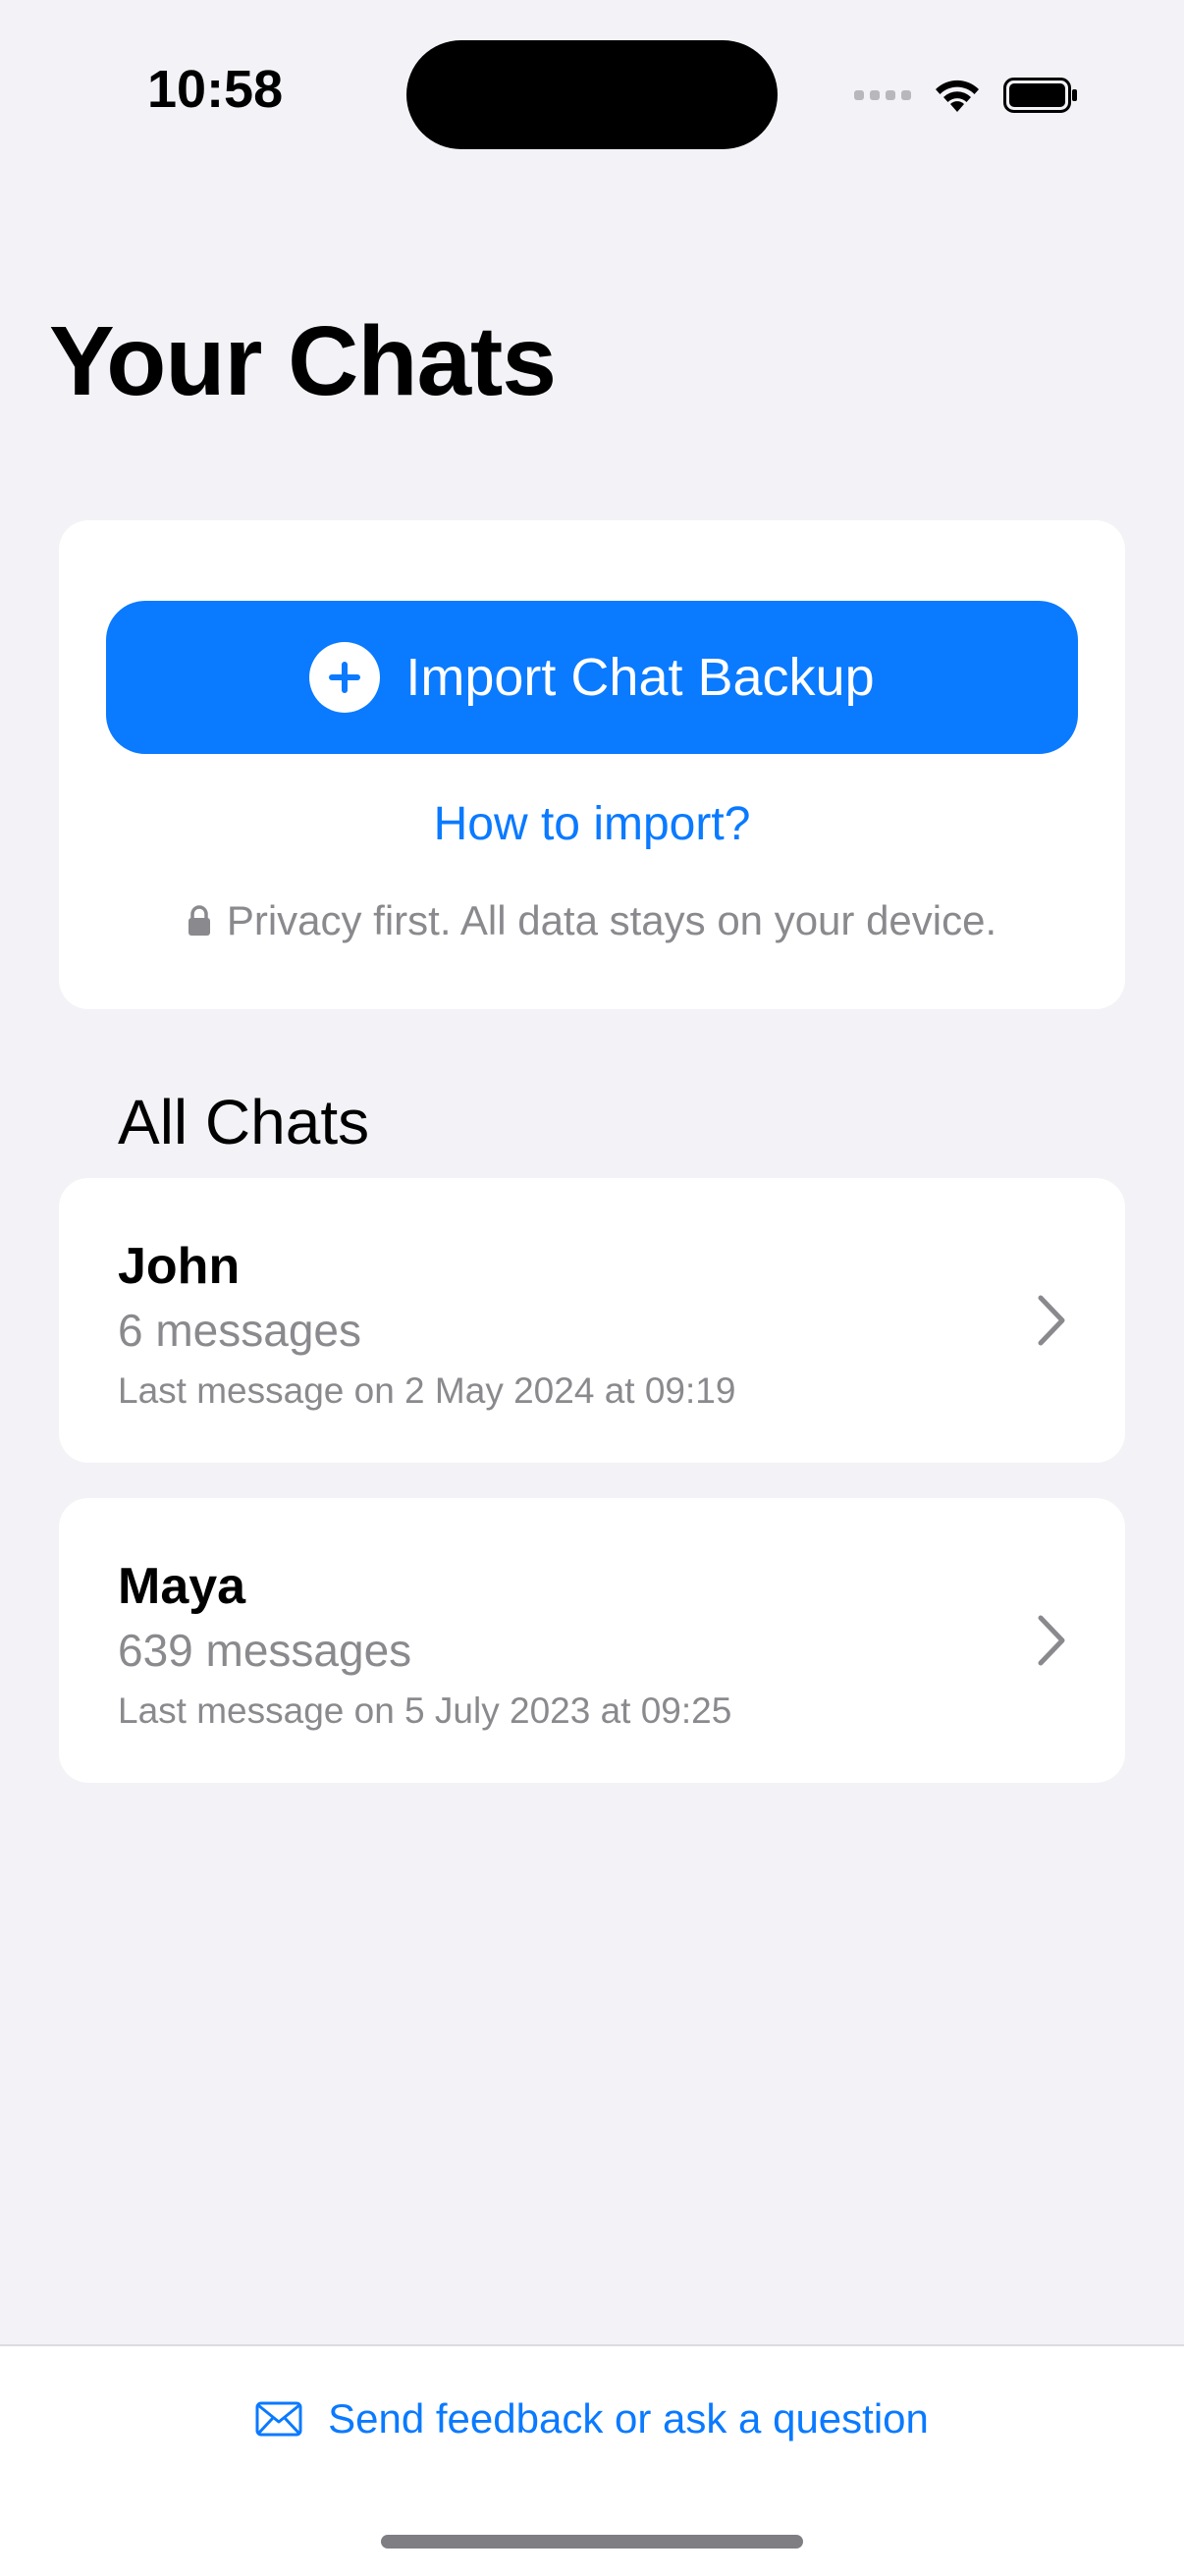 The height and width of the screenshot is (2576, 1184). Describe the element at coordinates (957, 96) in the screenshot. I see `wifi-icon` at that location.